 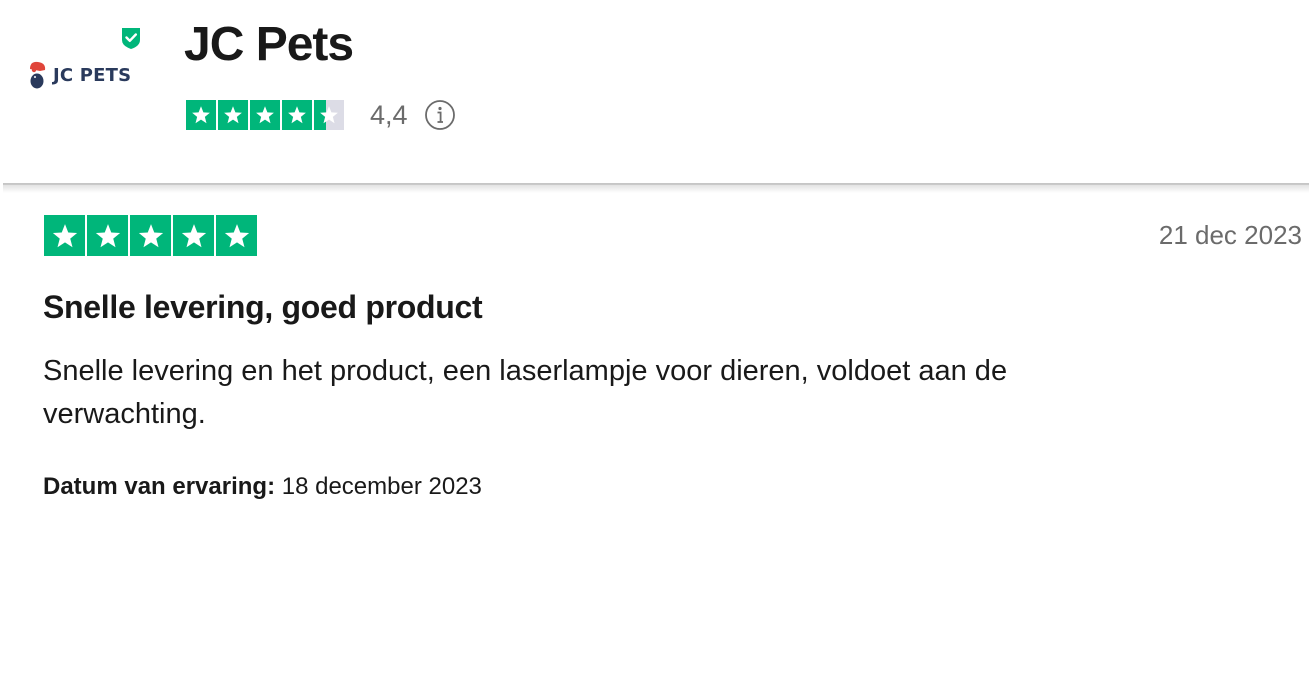 What do you see at coordinates (92, 75) in the screenshot?
I see `logo-wordmark: JC PETS` at bounding box center [92, 75].